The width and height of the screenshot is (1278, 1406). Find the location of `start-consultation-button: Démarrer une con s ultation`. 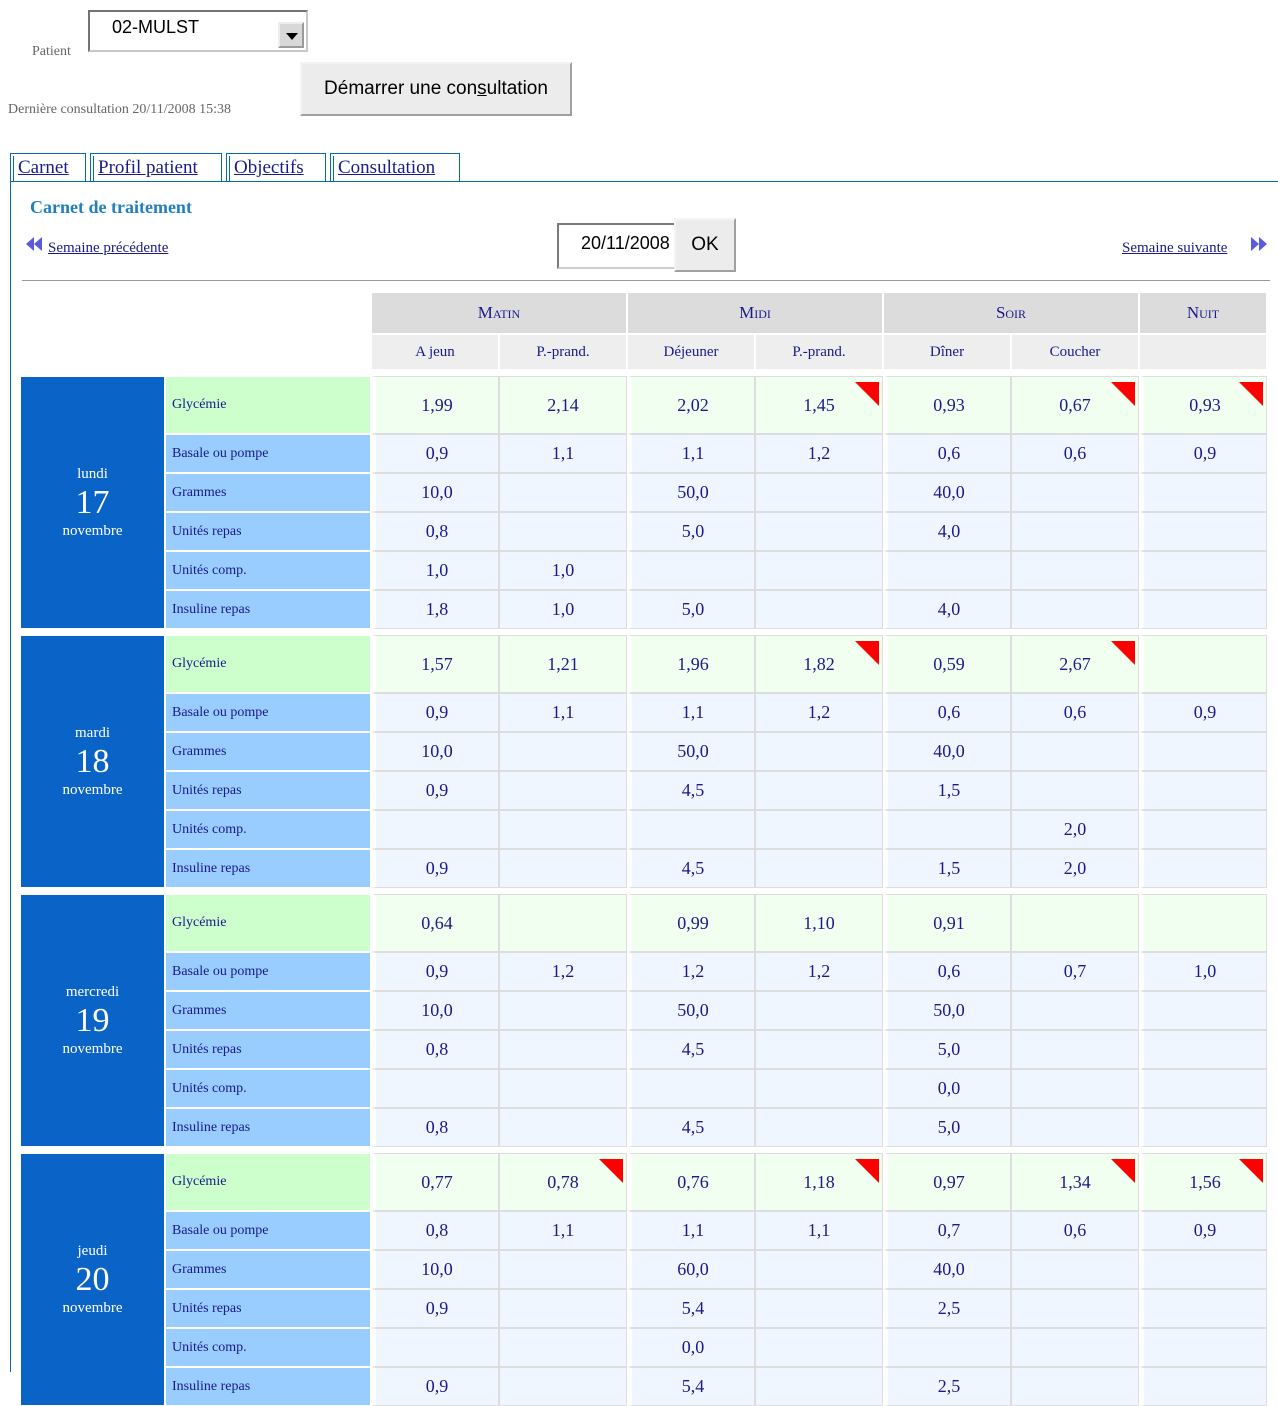

start-consultation-button: Démarrer une con s ultation is located at coordinates (436, 89).